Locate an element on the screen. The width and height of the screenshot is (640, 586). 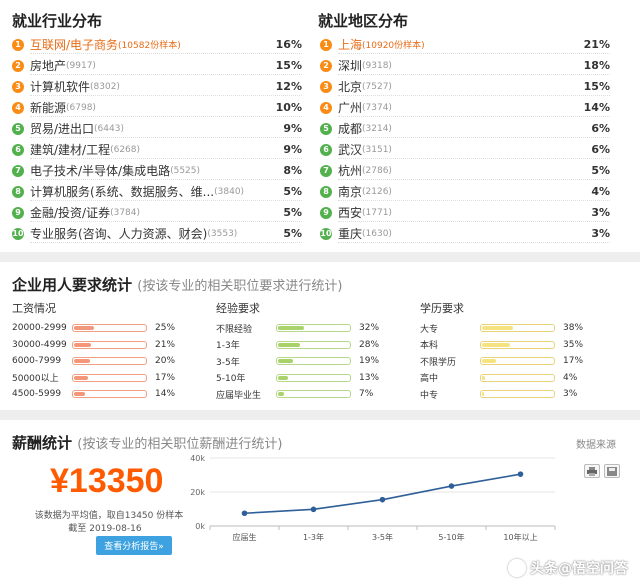
industry-item: 2 房地产 (9917) 15% is located at coordinates (157, 65).